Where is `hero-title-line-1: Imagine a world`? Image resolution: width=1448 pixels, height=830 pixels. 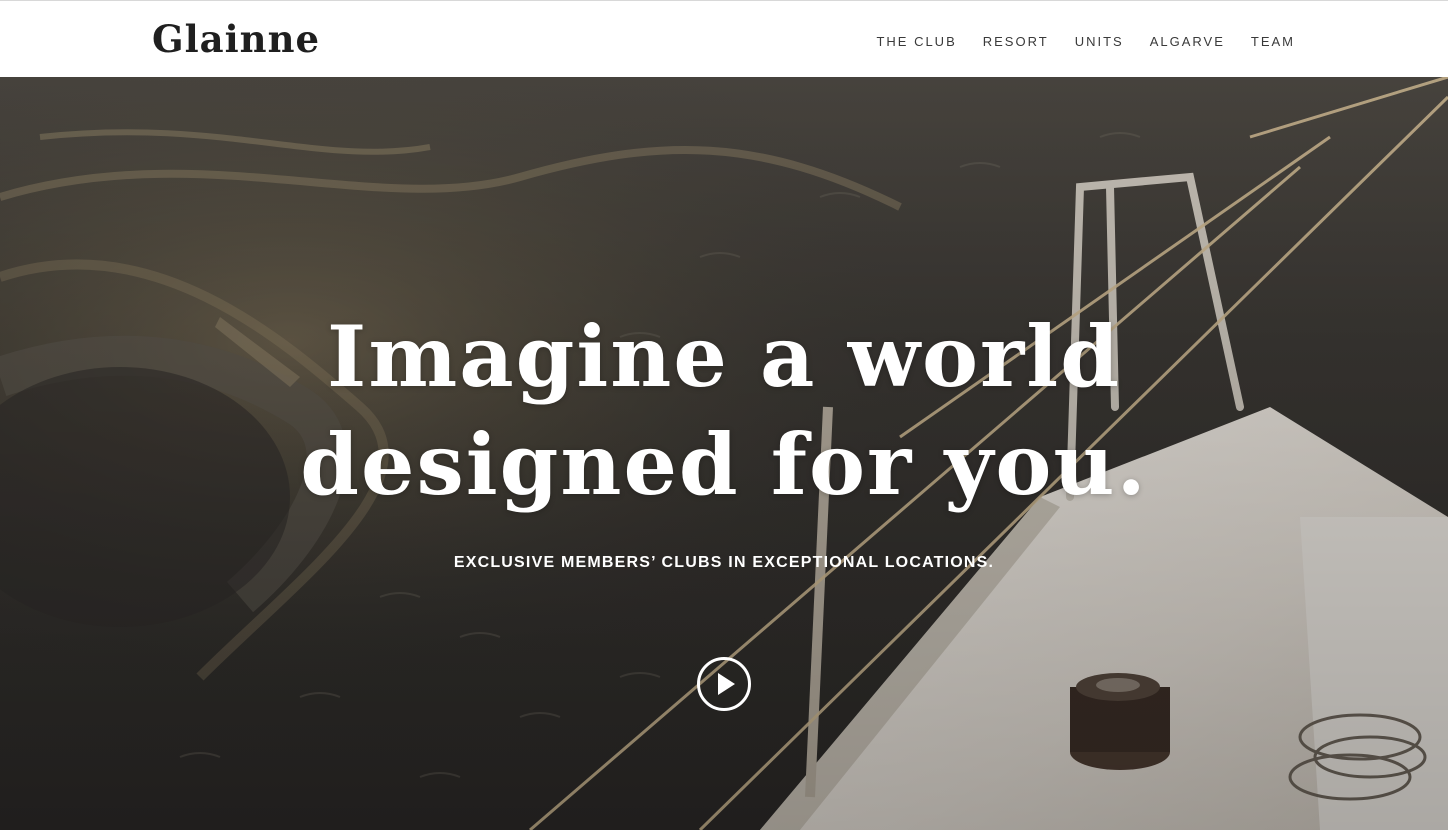 hero-title-line-1: Imagine a world is located at coordinates (724, 356).